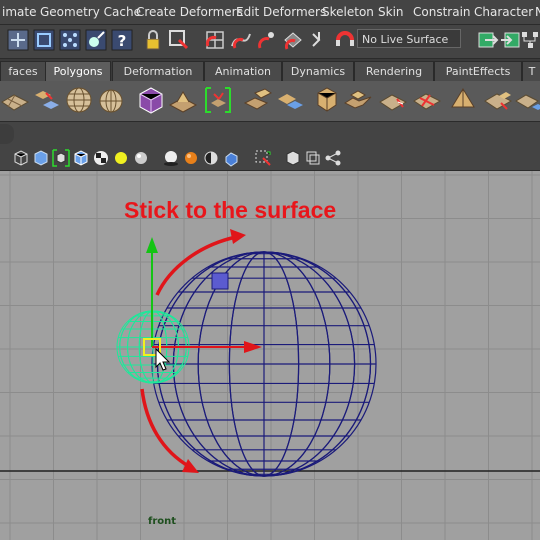 This screenshot has height=540, width=540. What do you see at coordinates (165, 428) in the screenshot?
I see `curved-arrow-bottom` at bounding box center [165, 428].